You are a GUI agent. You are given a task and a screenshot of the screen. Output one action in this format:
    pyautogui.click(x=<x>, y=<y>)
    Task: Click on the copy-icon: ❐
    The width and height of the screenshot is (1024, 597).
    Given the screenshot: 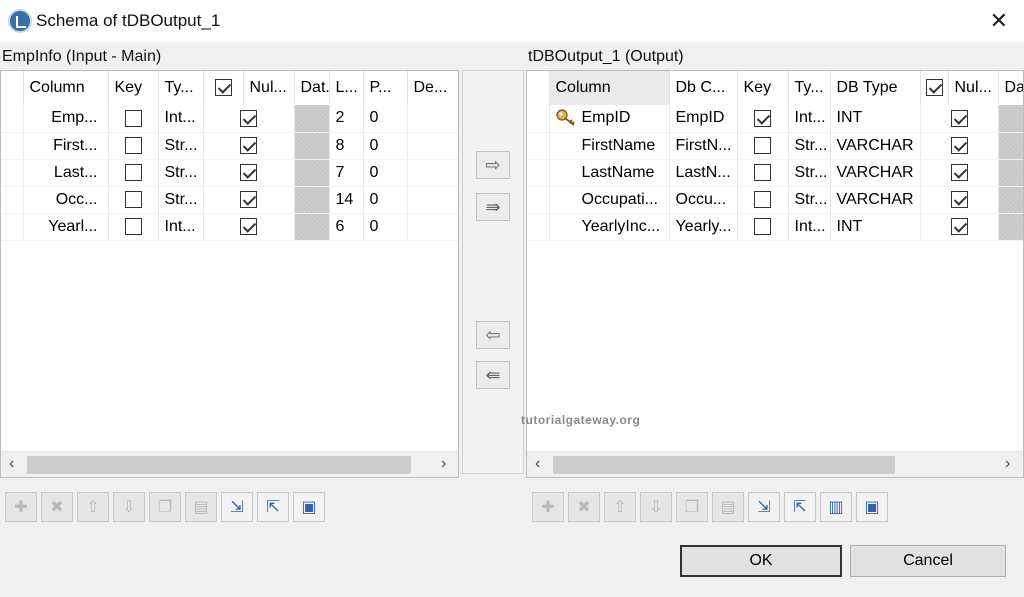 What is the action you would take?
    pyautogui.click(x=165, y=507)
    